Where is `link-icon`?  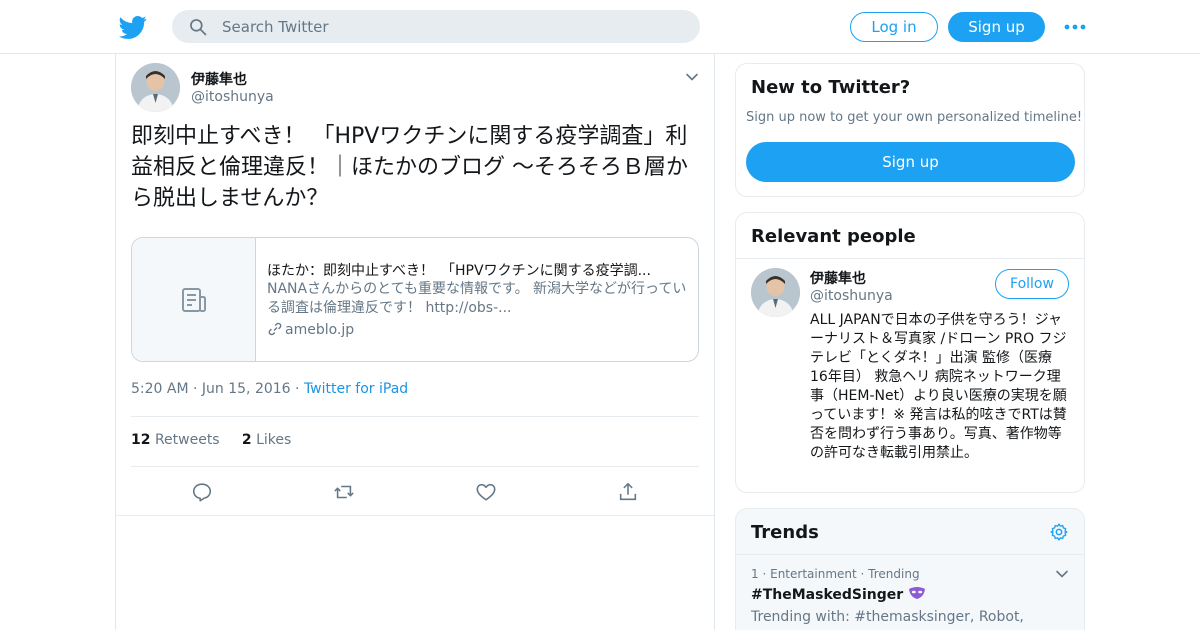
link-icon is located at coordinates (275, 329).